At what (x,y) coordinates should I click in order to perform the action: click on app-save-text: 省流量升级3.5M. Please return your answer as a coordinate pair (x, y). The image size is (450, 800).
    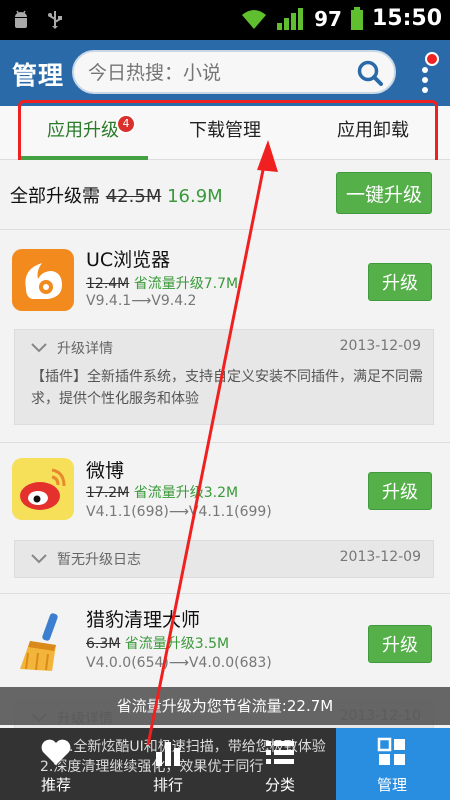
    Looking at the image, I should click on (177, 644).